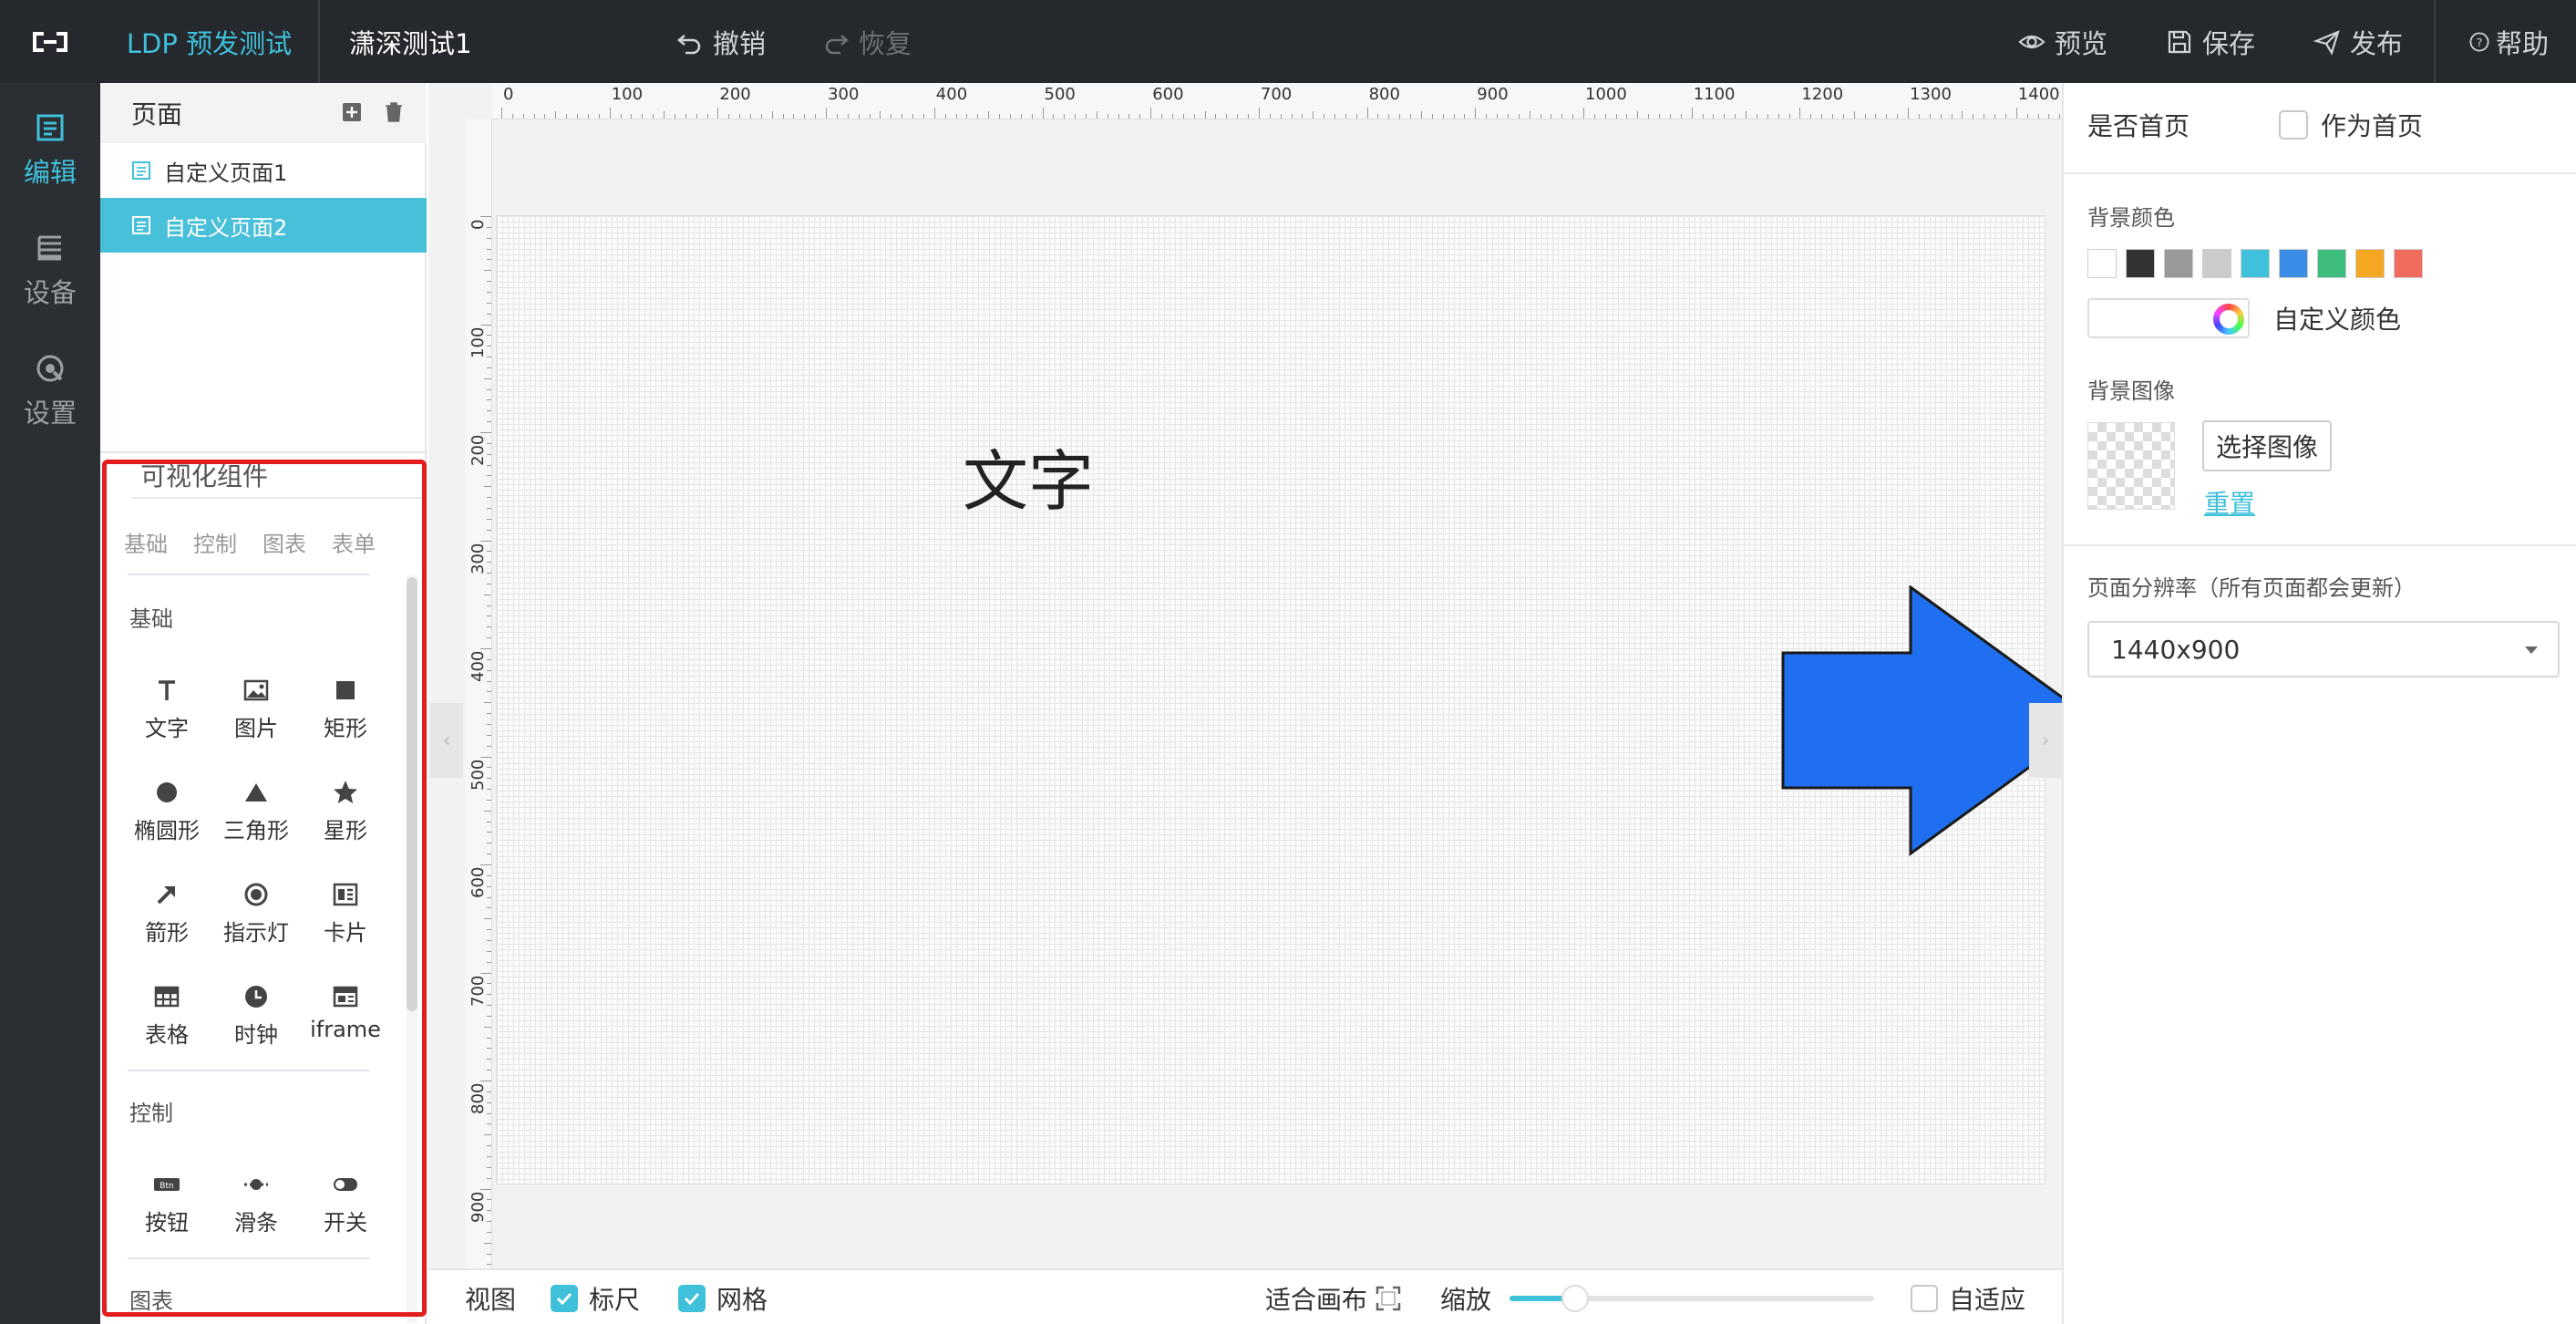 The height and width of the screenshot is (1324, 2576). What do you see at coordinates (2062, 41) in the screenshot?
I see `preview-button: 预览` at bounding box center [2062, 41].